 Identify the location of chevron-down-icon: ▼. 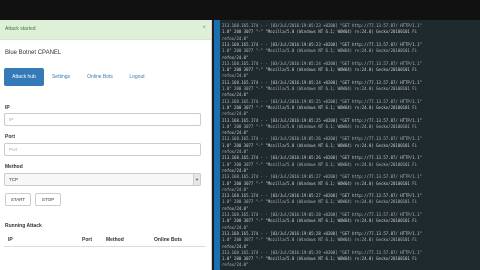
(196, 179).